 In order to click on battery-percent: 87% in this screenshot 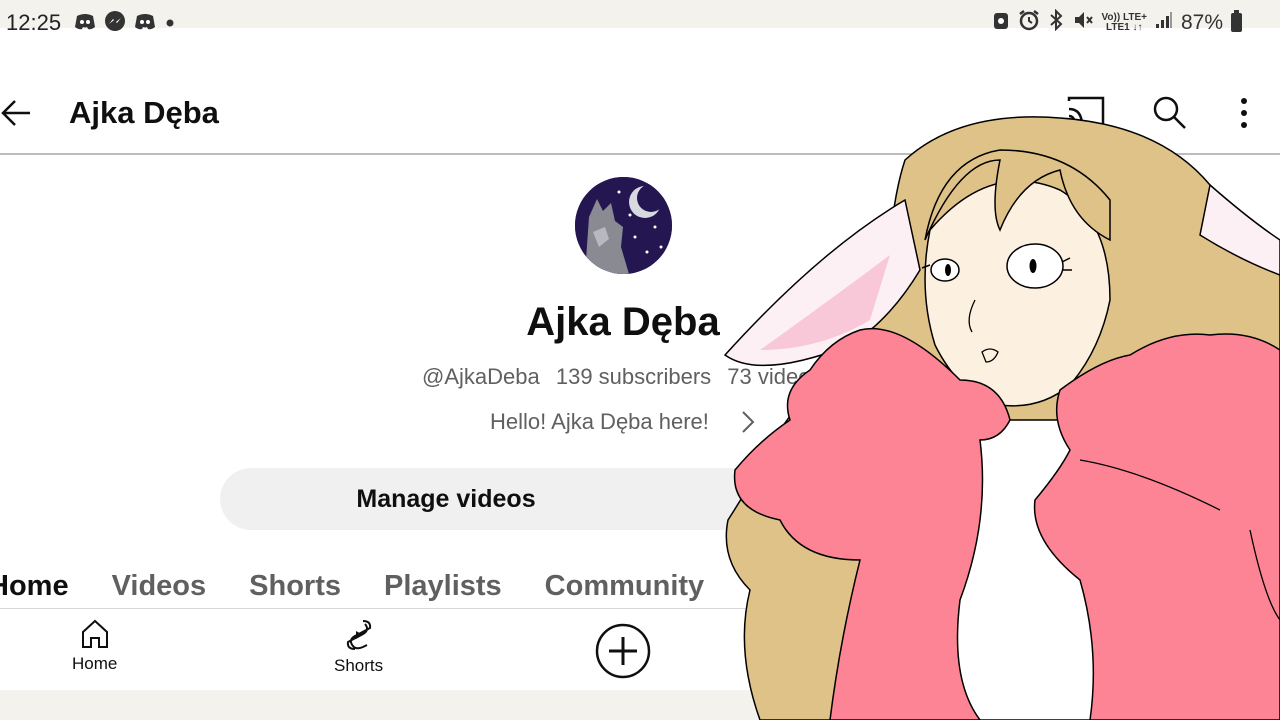, I will do `click(1201, 22)`.